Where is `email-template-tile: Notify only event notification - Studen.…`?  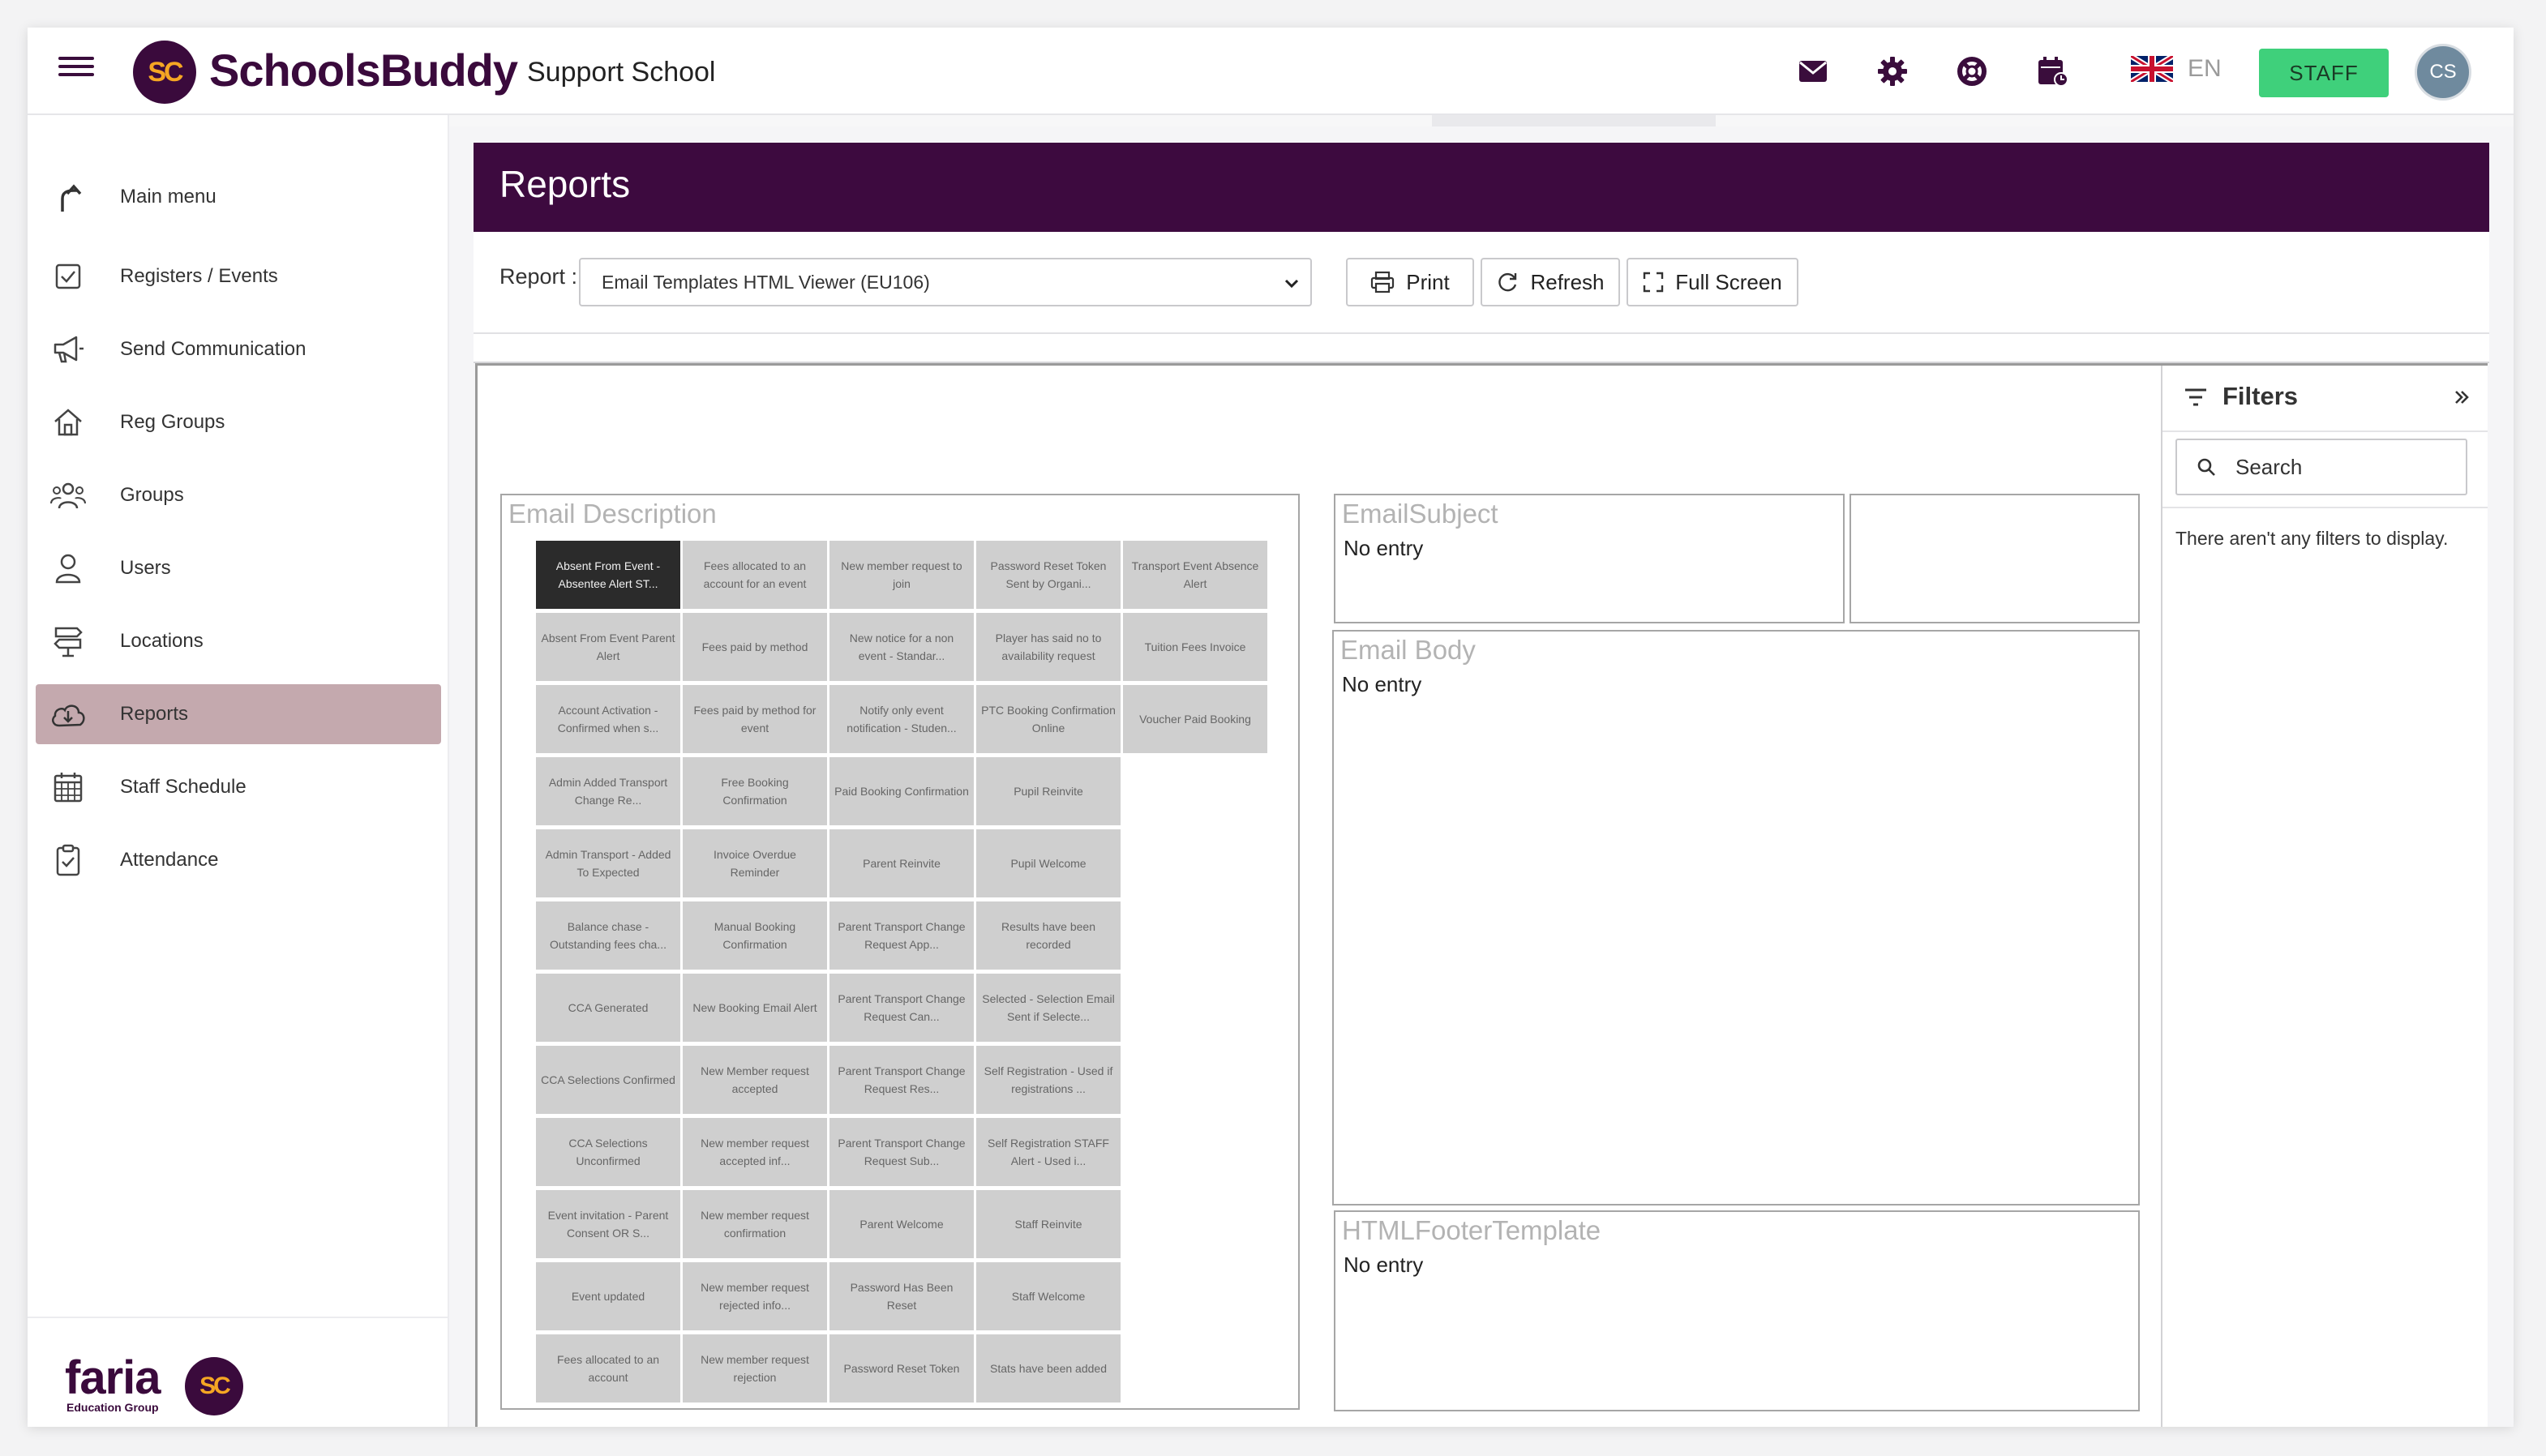
email-template-tile: Notify only event notification - Studen.… is located at coordinates (902, 719).